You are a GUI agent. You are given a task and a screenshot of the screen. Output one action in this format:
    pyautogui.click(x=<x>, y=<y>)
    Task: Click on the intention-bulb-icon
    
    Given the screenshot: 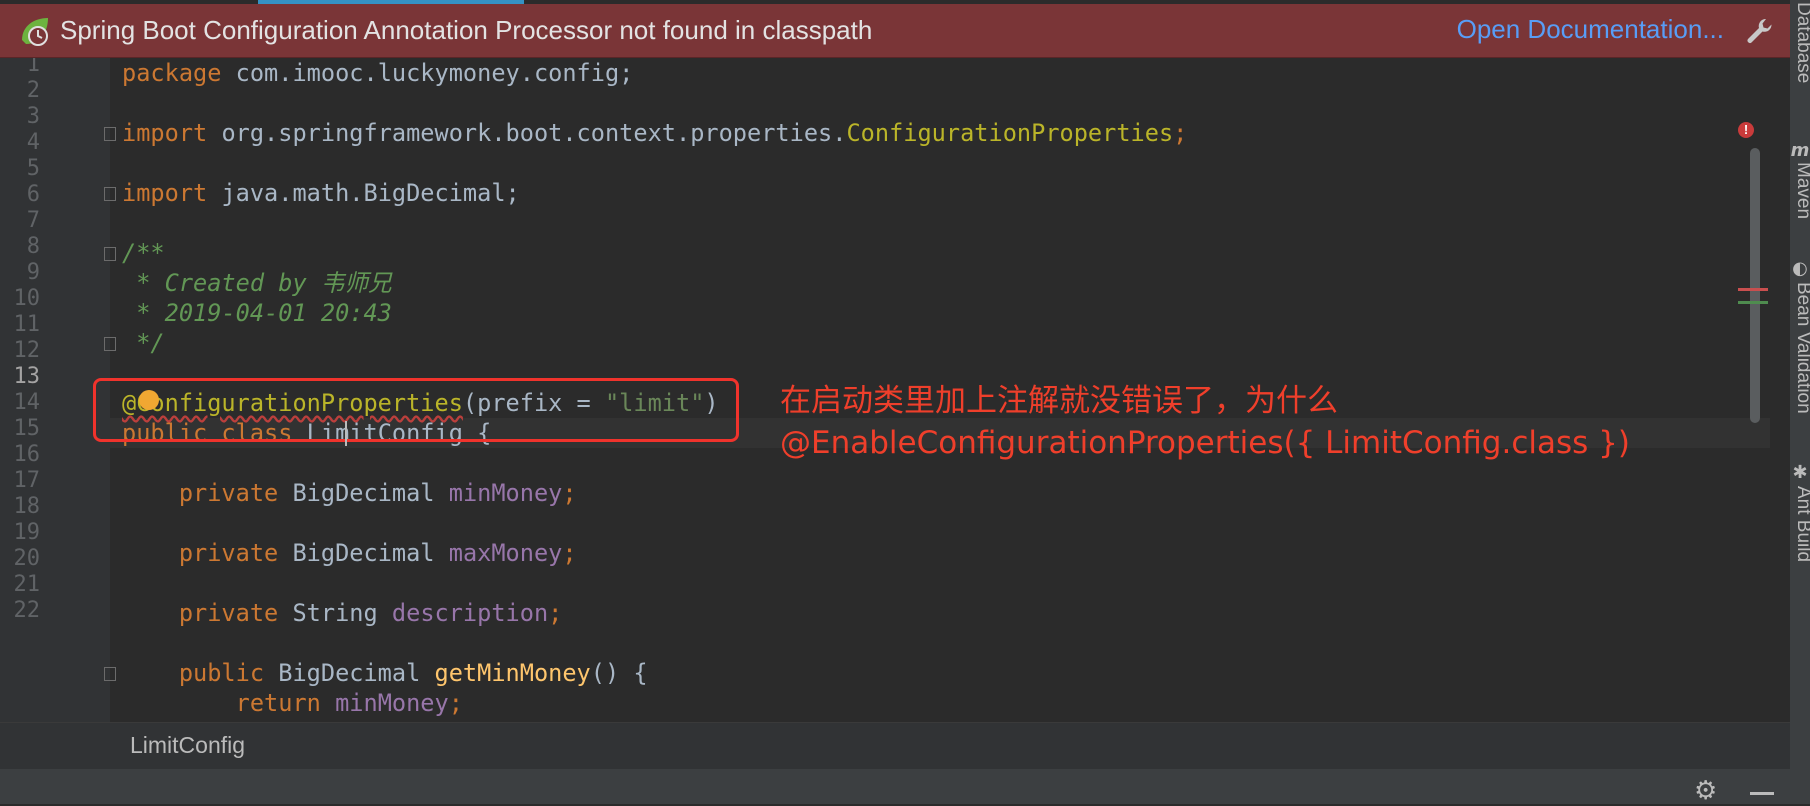 What is the action you would take?
    pyautogui.click(x=149, y=400)
    